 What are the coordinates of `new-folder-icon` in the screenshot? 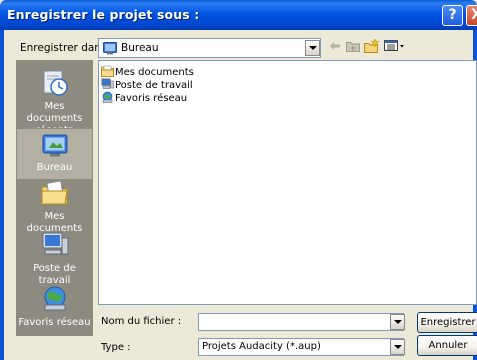 It's located at (371, 46).